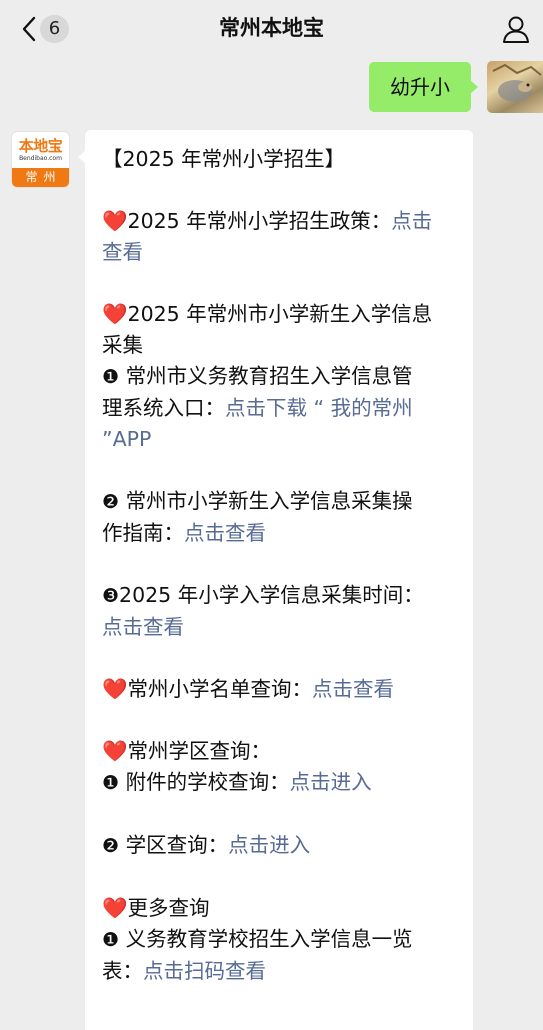  What do you see at coordinates (271, 595) in the screenshot?
I see `collect-time-text: 2025 年小学入学信息采集时间：` at bounding box center [271, 595].